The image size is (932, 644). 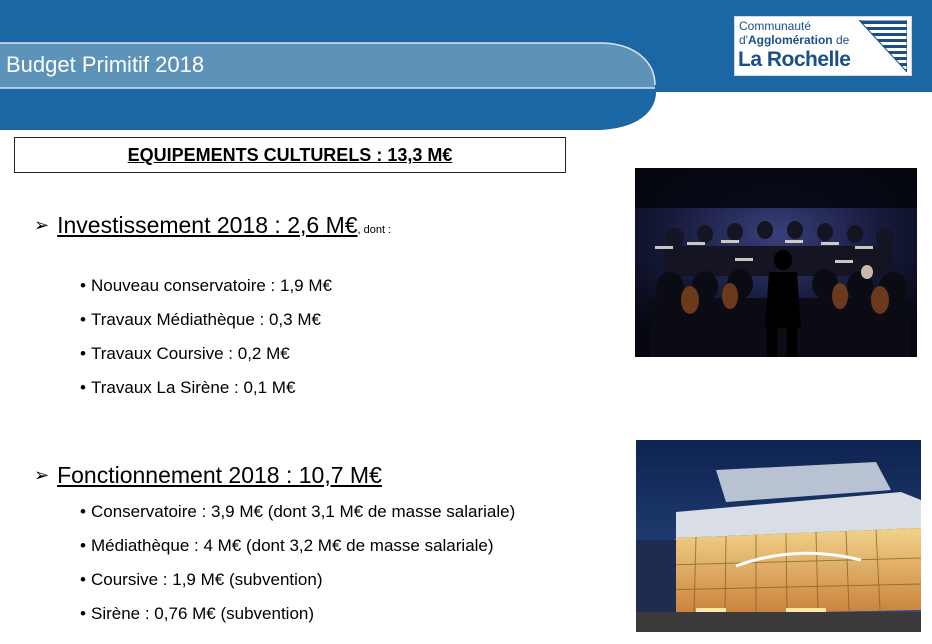 What do you see at coordinates (193, 387) in the screenshot?
I see `list-item-text: Travaux La Sirène : 0,1 M€` at bounding box center [193, 387].